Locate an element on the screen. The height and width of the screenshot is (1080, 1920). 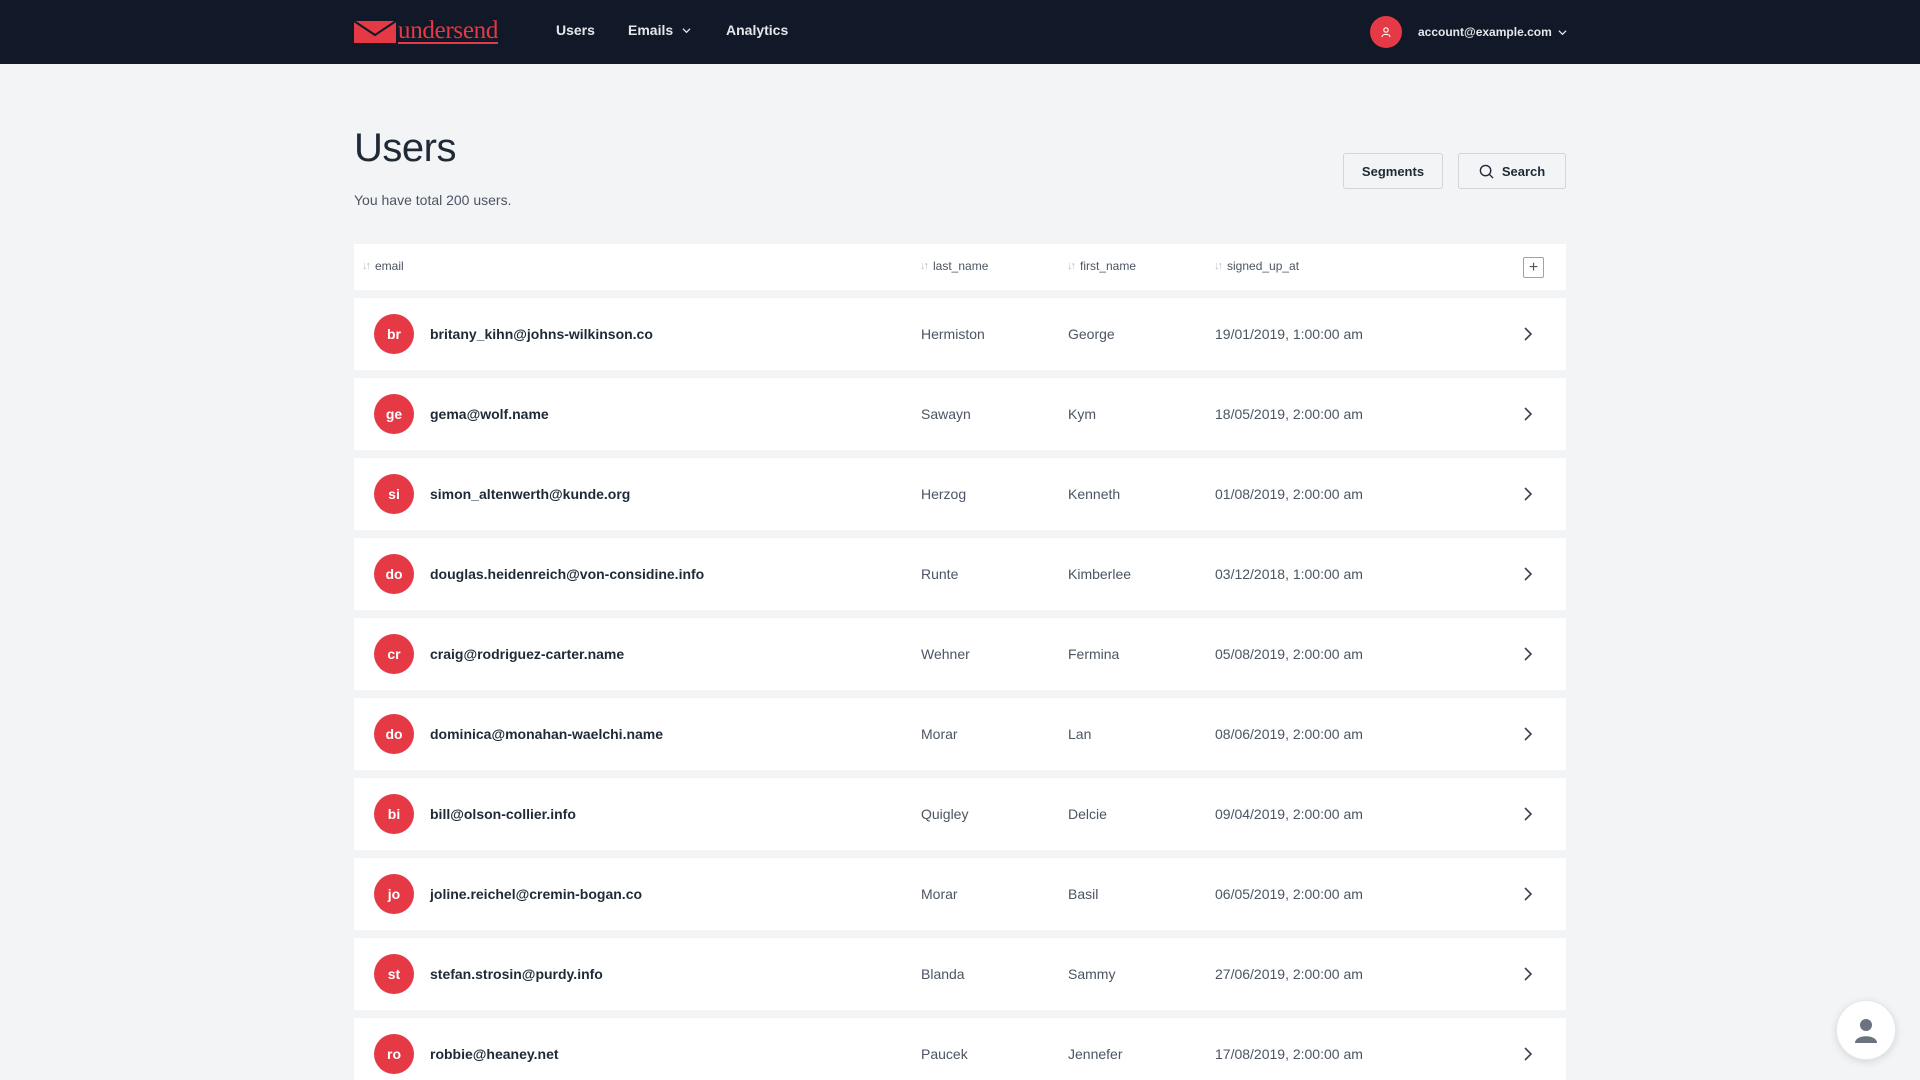
column-header-label: signed_up_at is located at coordinates (1263, 266).